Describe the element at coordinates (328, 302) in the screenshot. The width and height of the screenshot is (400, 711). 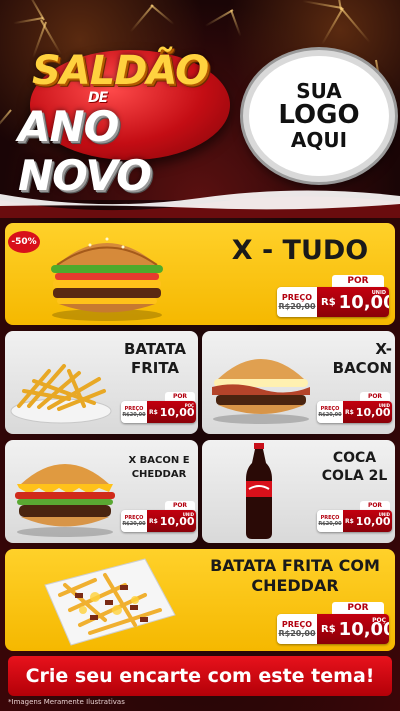
I see `featured-currency: R$` at that location.